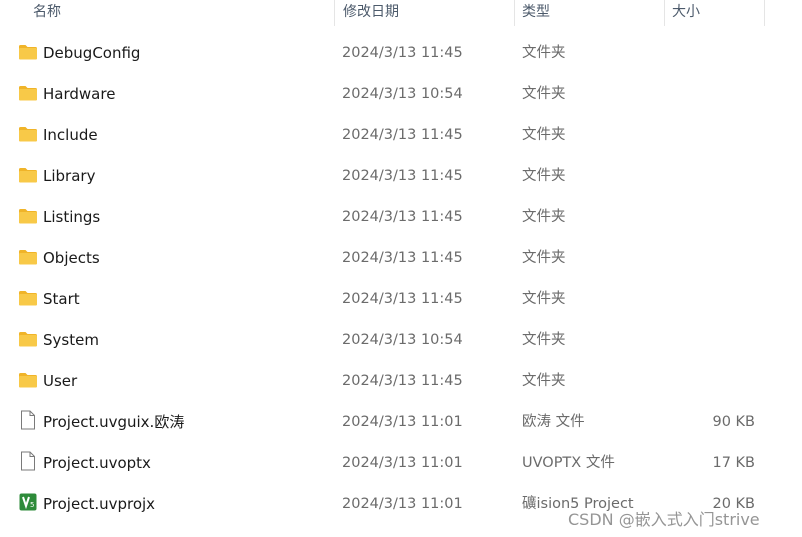  I want to click on file-name: Include, so click(70, 135).